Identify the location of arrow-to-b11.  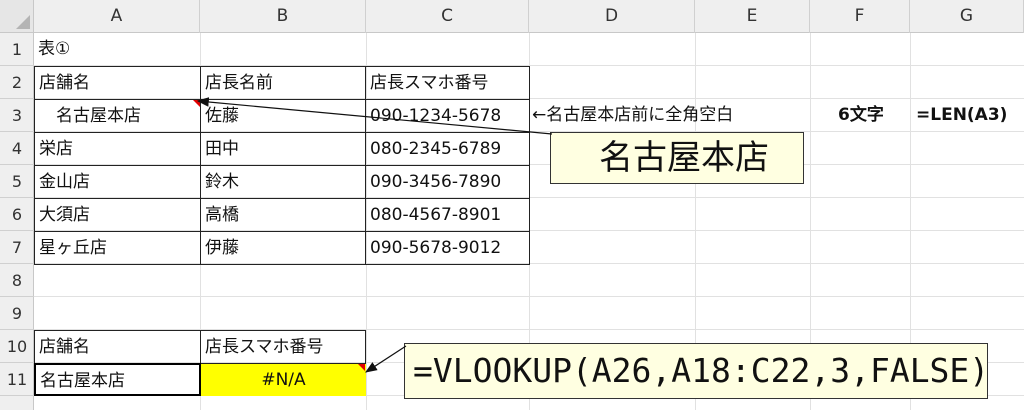
(385, 359).